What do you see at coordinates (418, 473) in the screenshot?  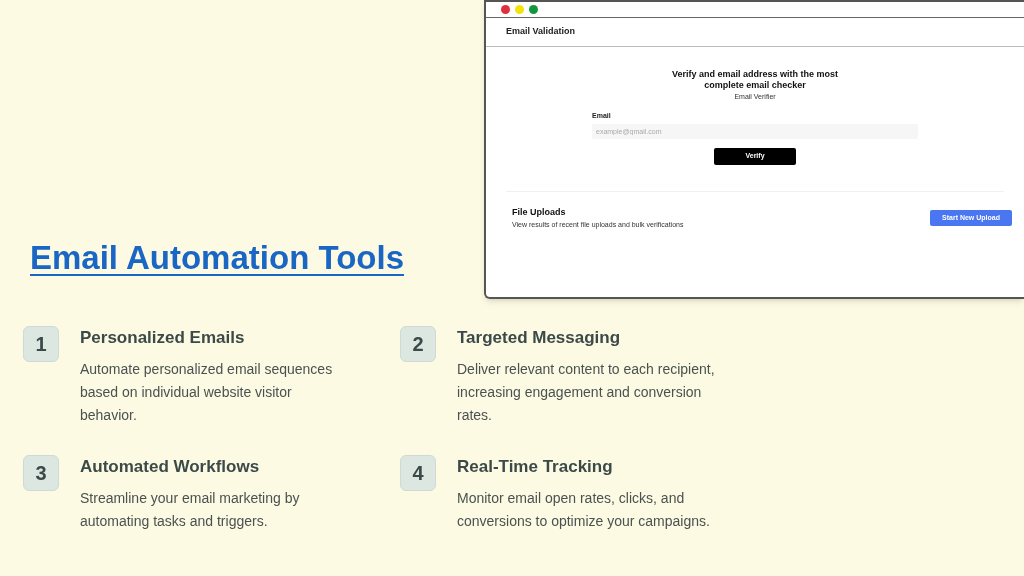 I see `number-badge: 4` at bounding box center [418, 473].